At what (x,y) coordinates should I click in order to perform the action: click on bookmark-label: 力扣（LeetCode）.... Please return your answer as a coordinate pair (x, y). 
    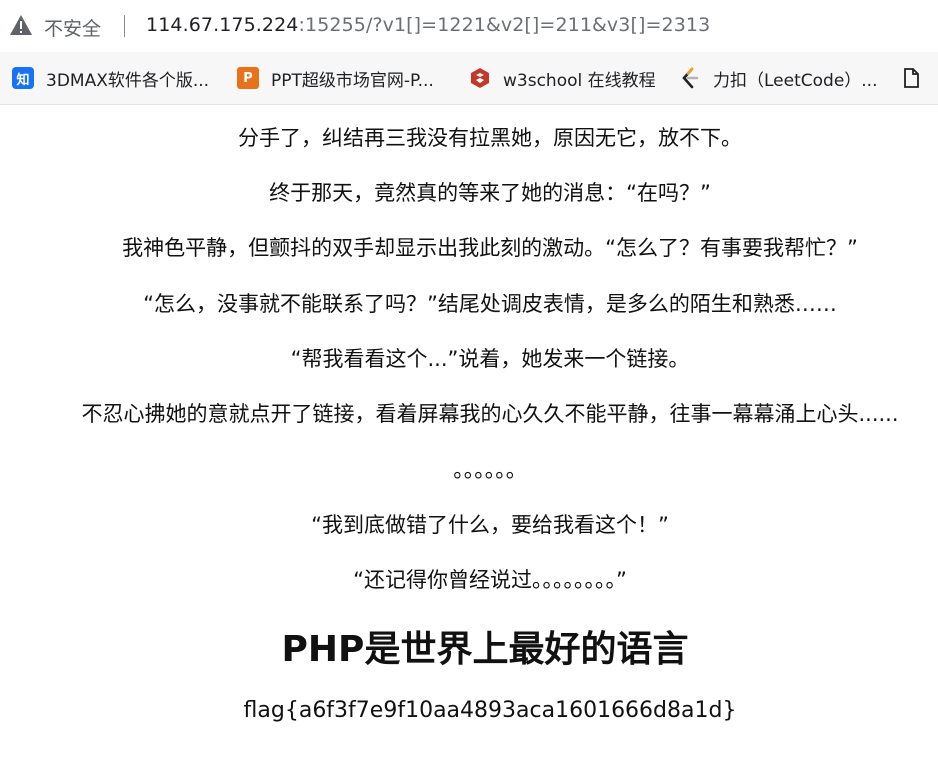
    Looking at the image, I should click on (795, 80).